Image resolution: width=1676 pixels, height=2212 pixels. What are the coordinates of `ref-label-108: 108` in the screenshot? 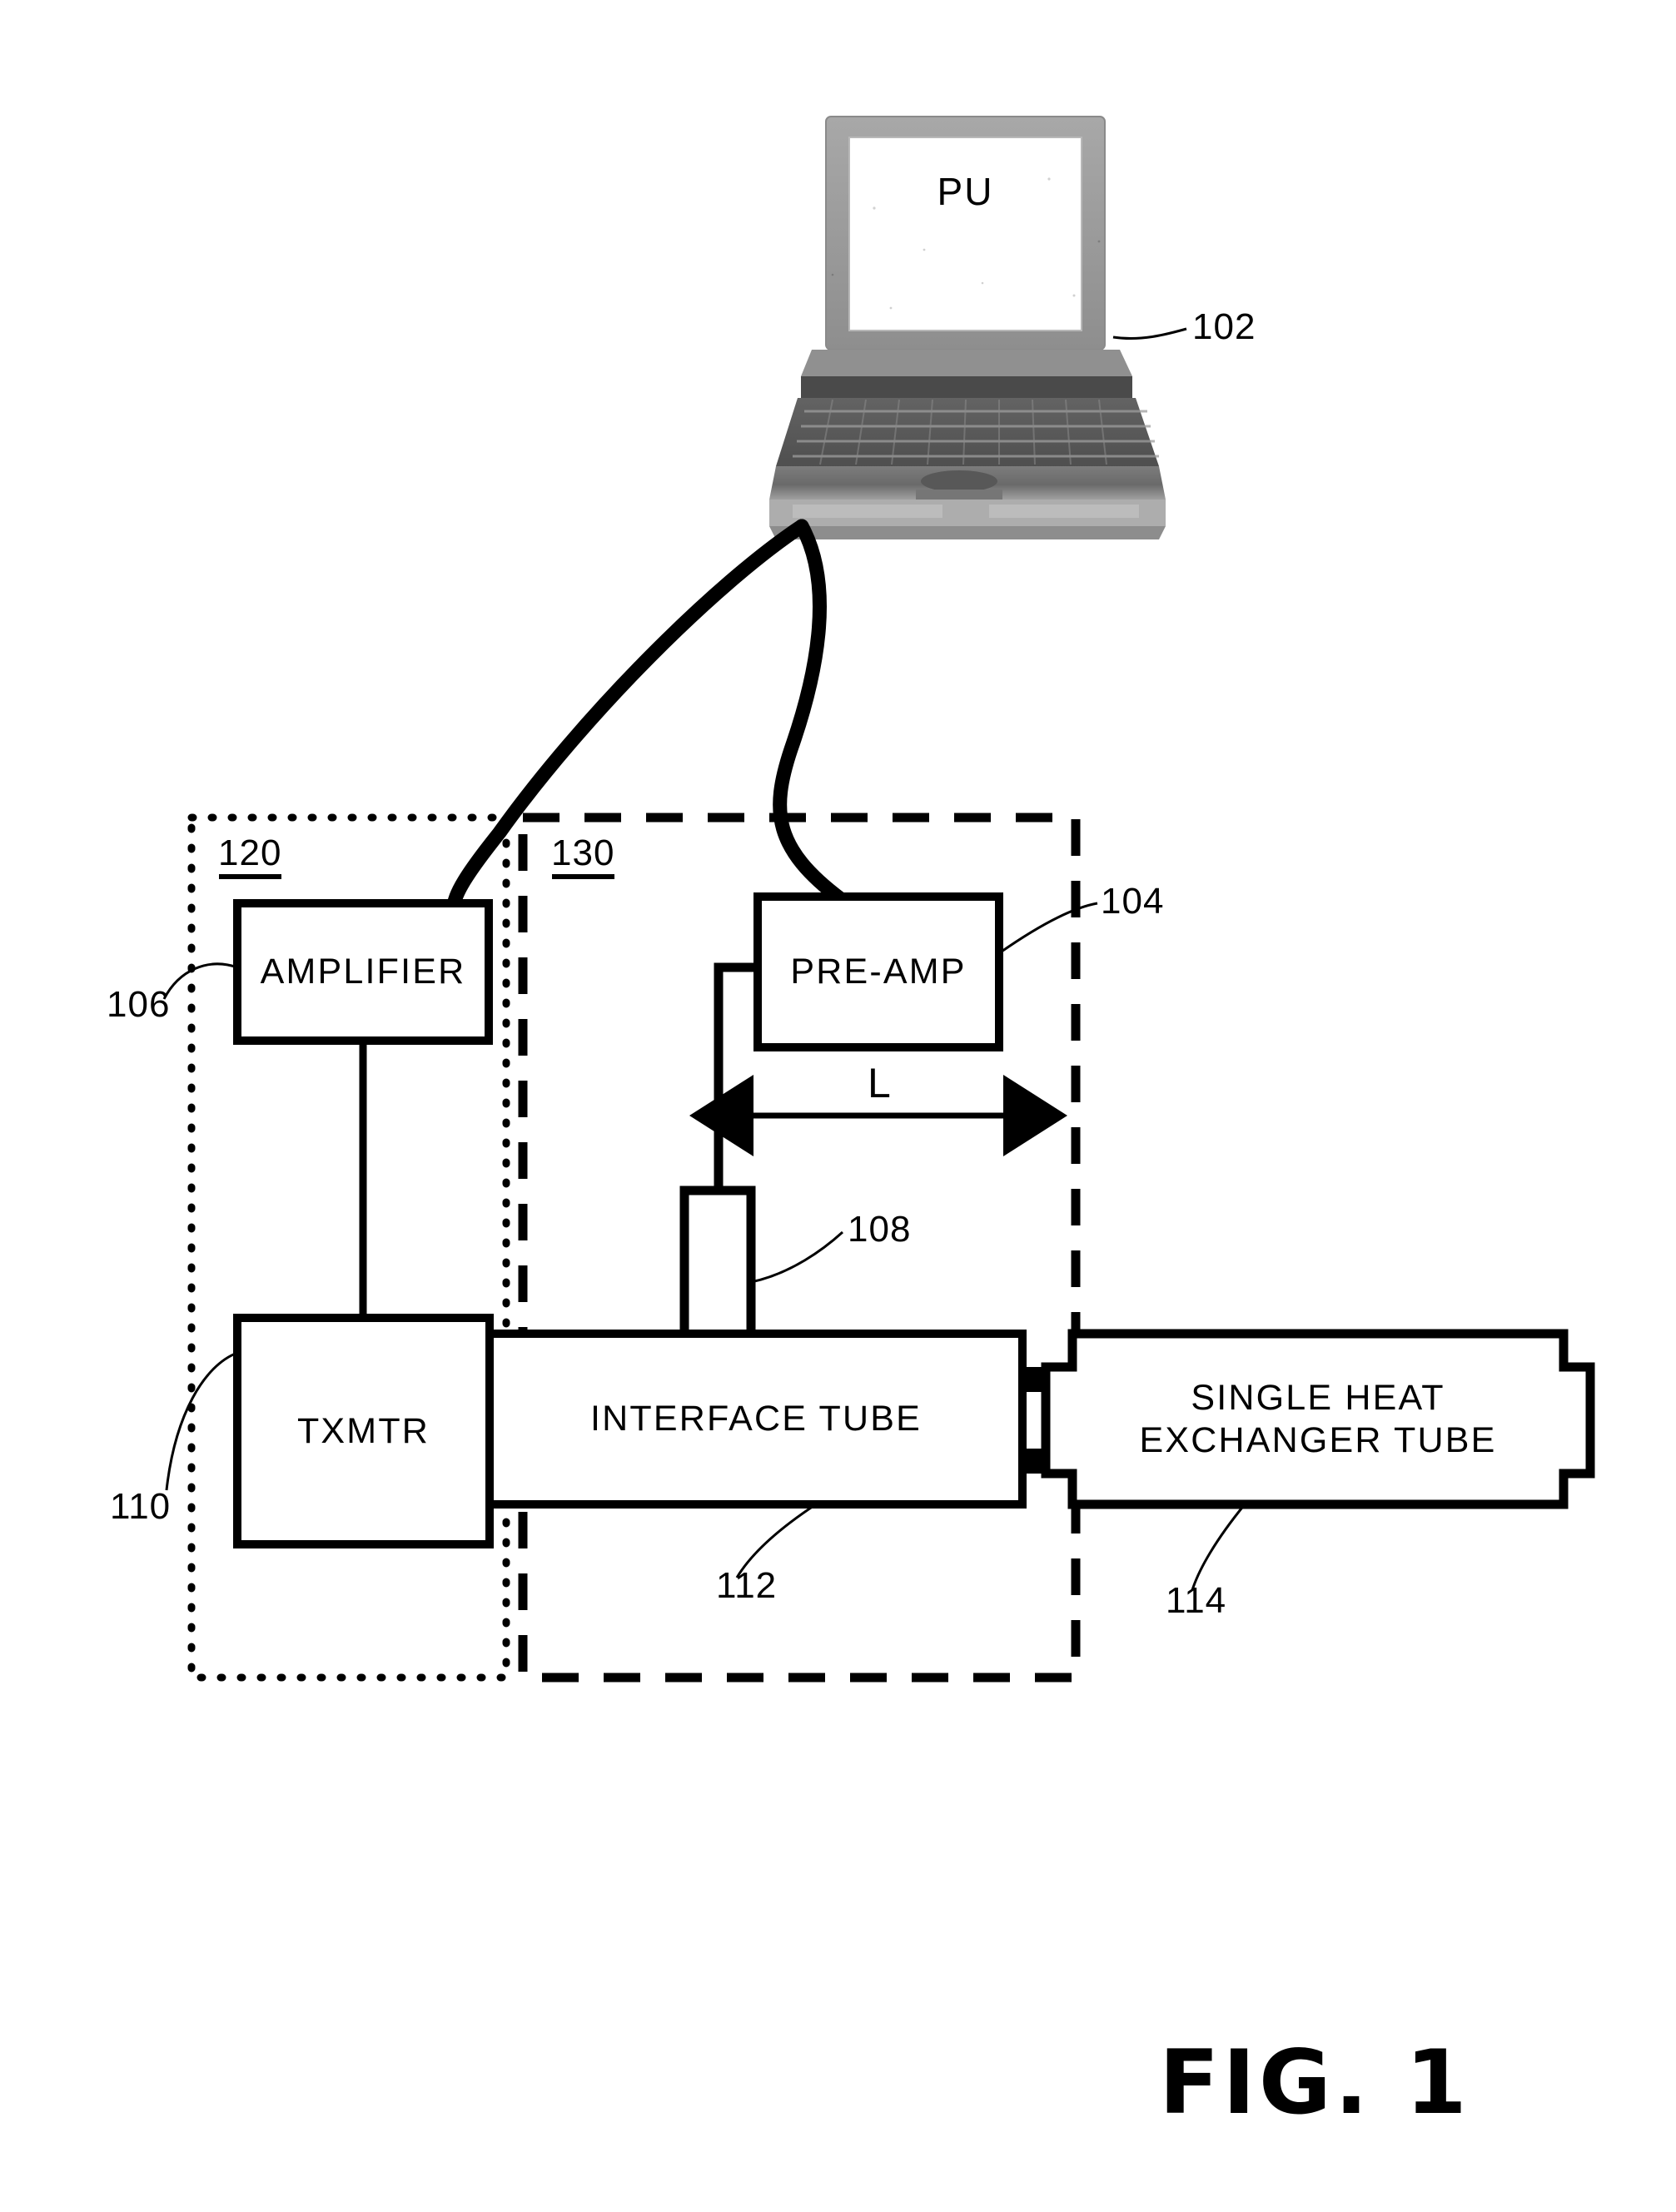 It's located at (880, 1229).